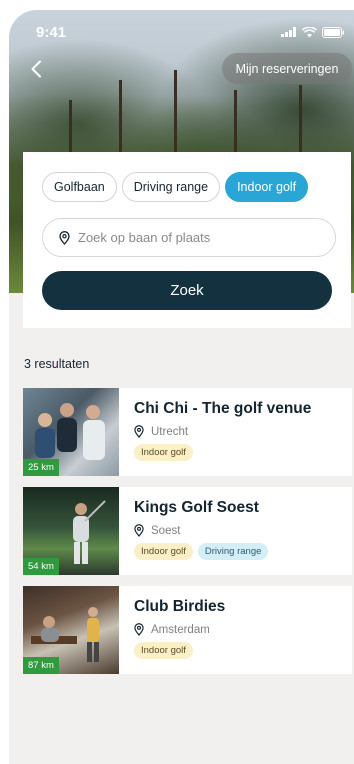 The image size is (354, 764). I want to click on results-count: 3 resultaten, so click(57, 364).